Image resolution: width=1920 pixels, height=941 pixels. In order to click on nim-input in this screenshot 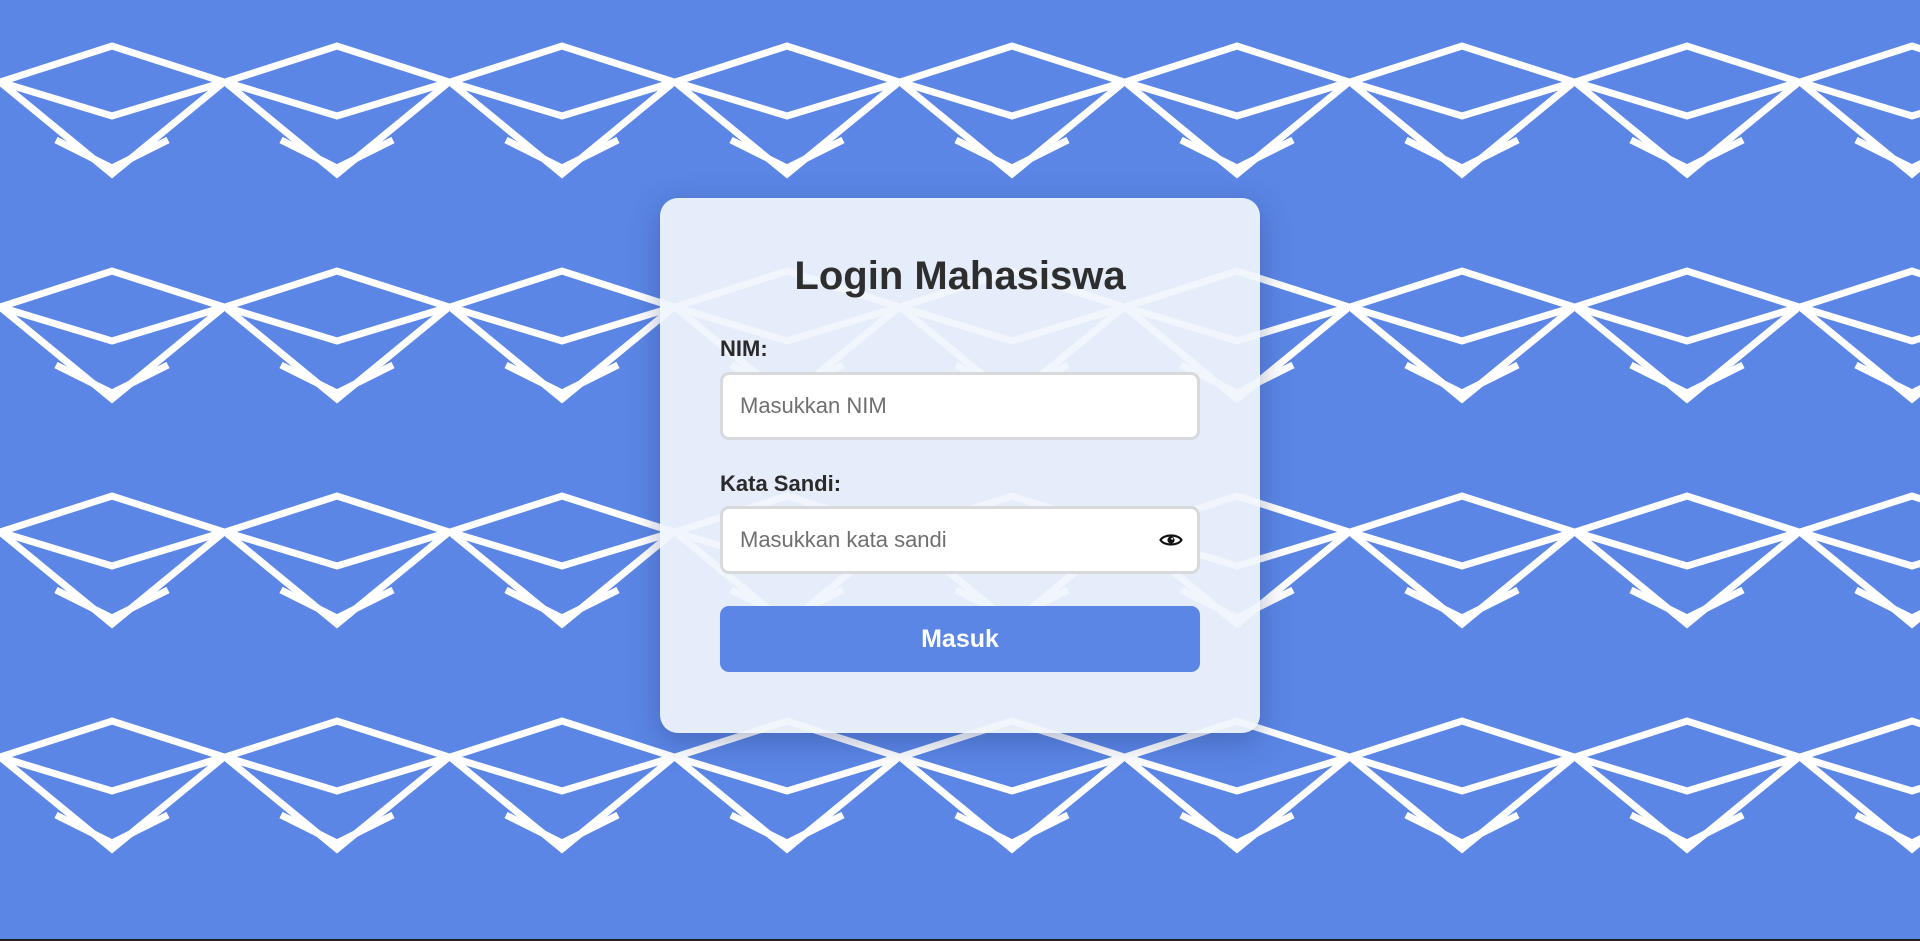, I will do `click(960, 406)`.